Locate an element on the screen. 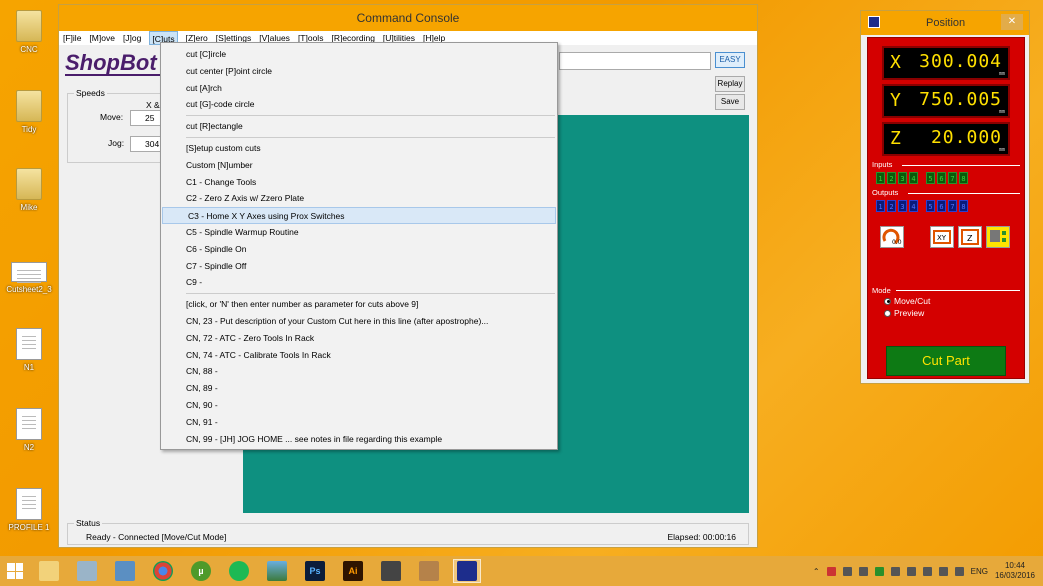 Image resolution: width=1043 pixels, height=586 pixels. zero-xy-icon: XY is located at coordinates (942, 237).